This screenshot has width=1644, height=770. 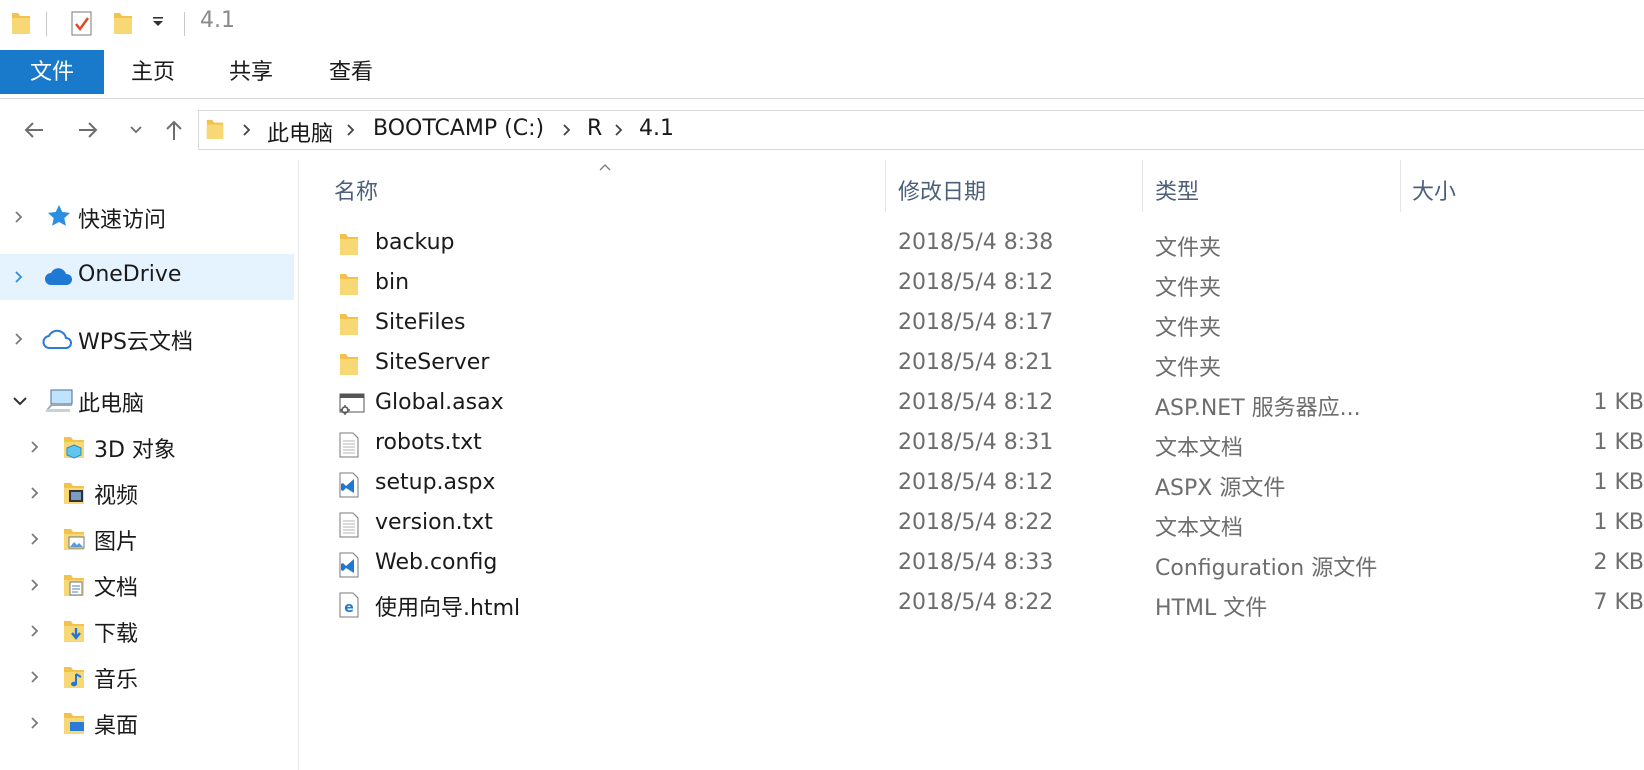 I want to click on recent-locations-chevron-icon, so click(x=136, y=130).